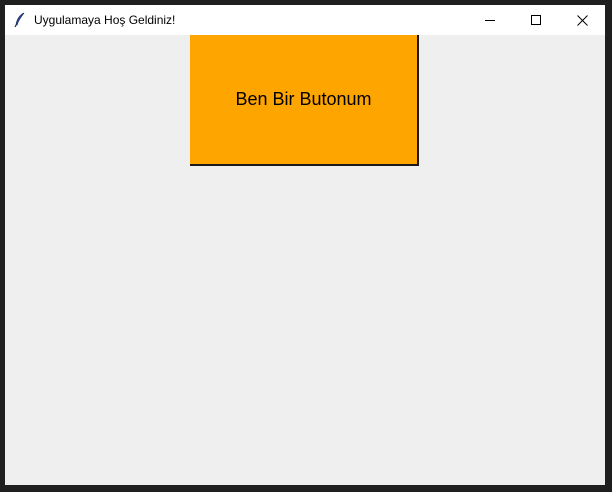 The image size is (612, 492). What do you see at coordinates (304, 100) in the screenshot?
I see `main-button: Ben Bir Butonum` at bounding box center [304, 100].